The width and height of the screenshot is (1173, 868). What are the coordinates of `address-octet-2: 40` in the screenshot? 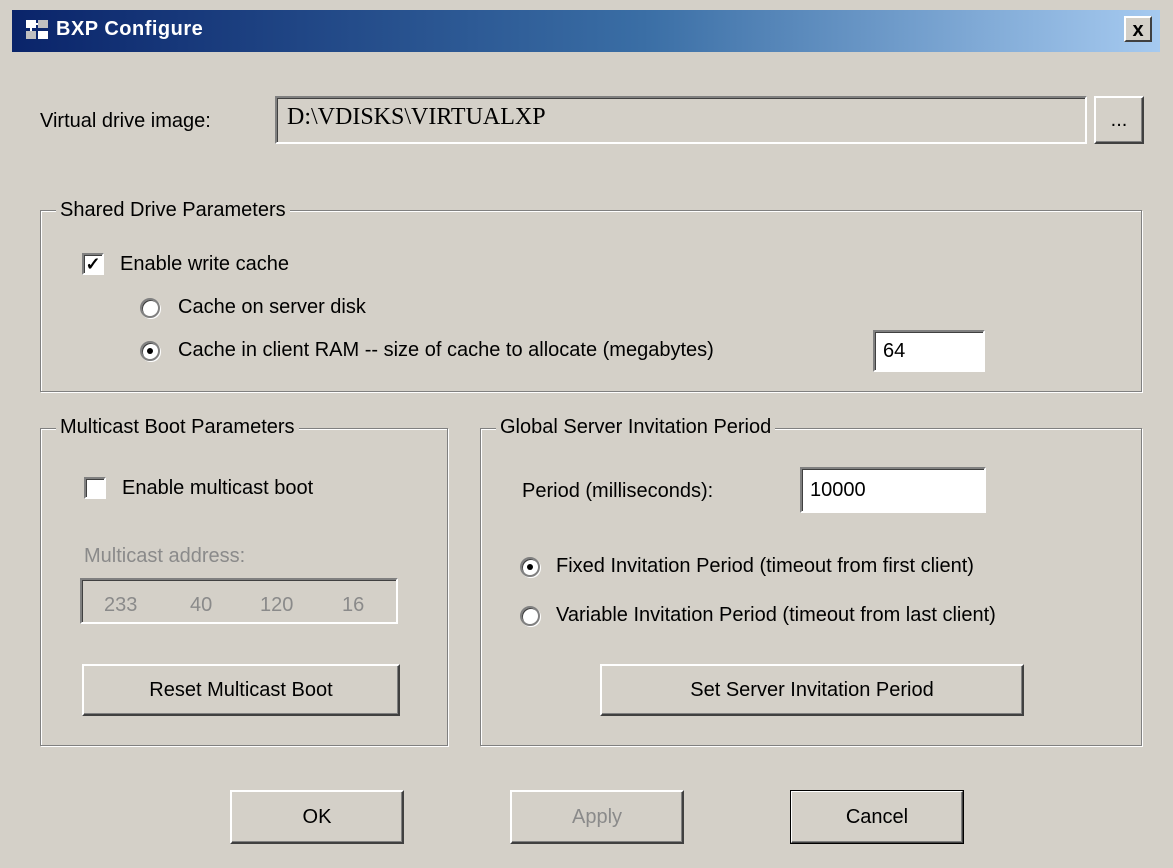 It's located at (201, 605).